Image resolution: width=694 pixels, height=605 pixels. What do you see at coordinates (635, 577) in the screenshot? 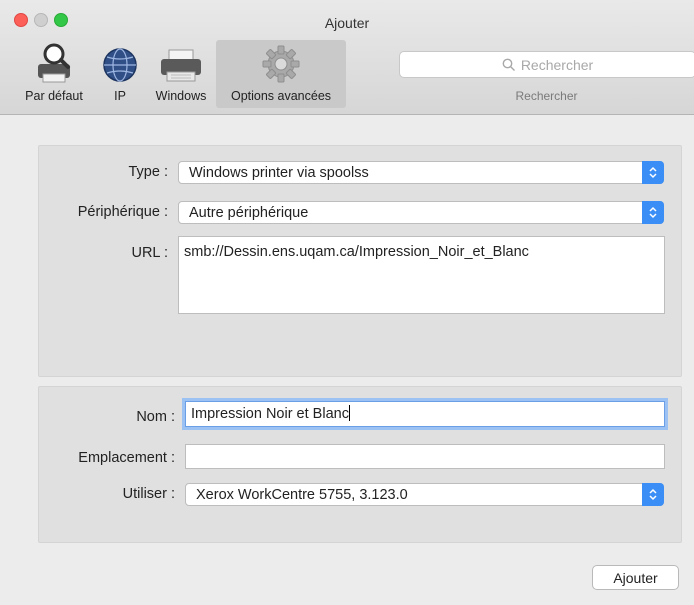
I see `add-button: Ajouter` at bounding box center [635, 577].